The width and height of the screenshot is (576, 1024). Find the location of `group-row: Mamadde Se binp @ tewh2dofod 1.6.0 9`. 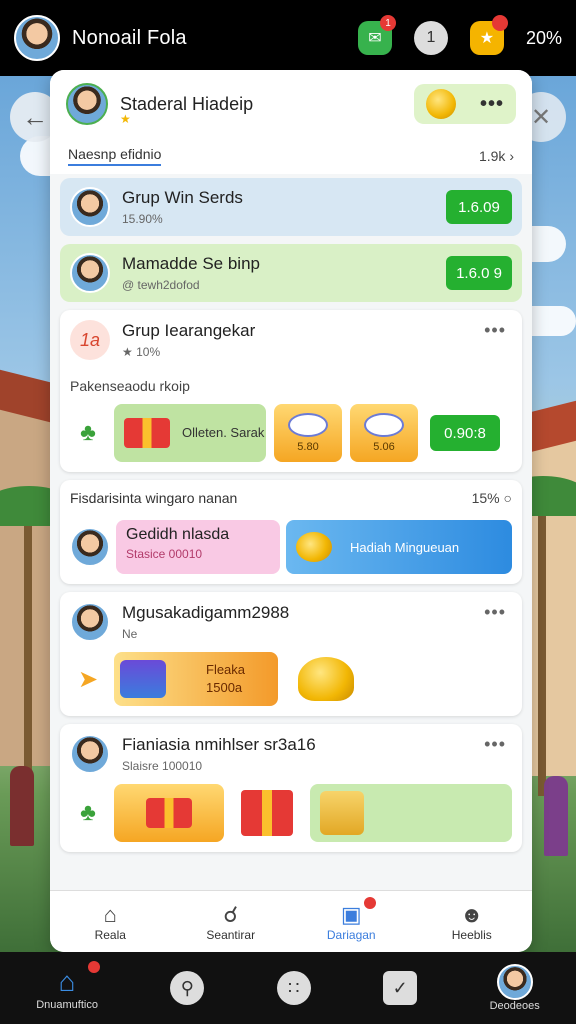

group-row: Mamadde Se binp @ tewh2dofod 1.6.0 9 is located at coordinates (291, 273).